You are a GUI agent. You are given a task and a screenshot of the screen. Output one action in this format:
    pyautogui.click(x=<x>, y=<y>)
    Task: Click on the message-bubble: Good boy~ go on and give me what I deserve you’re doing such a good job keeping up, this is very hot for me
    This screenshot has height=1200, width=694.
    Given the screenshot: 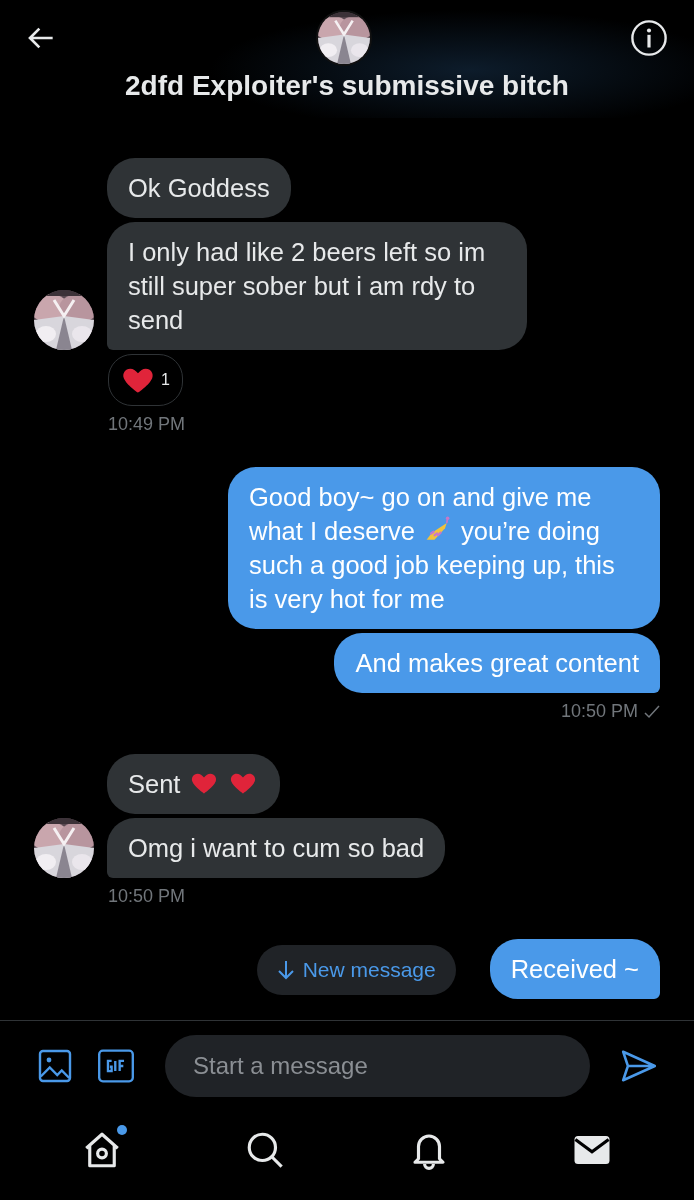 What is the action you would take?
    pyautogui.click(x=444, y=548)
    